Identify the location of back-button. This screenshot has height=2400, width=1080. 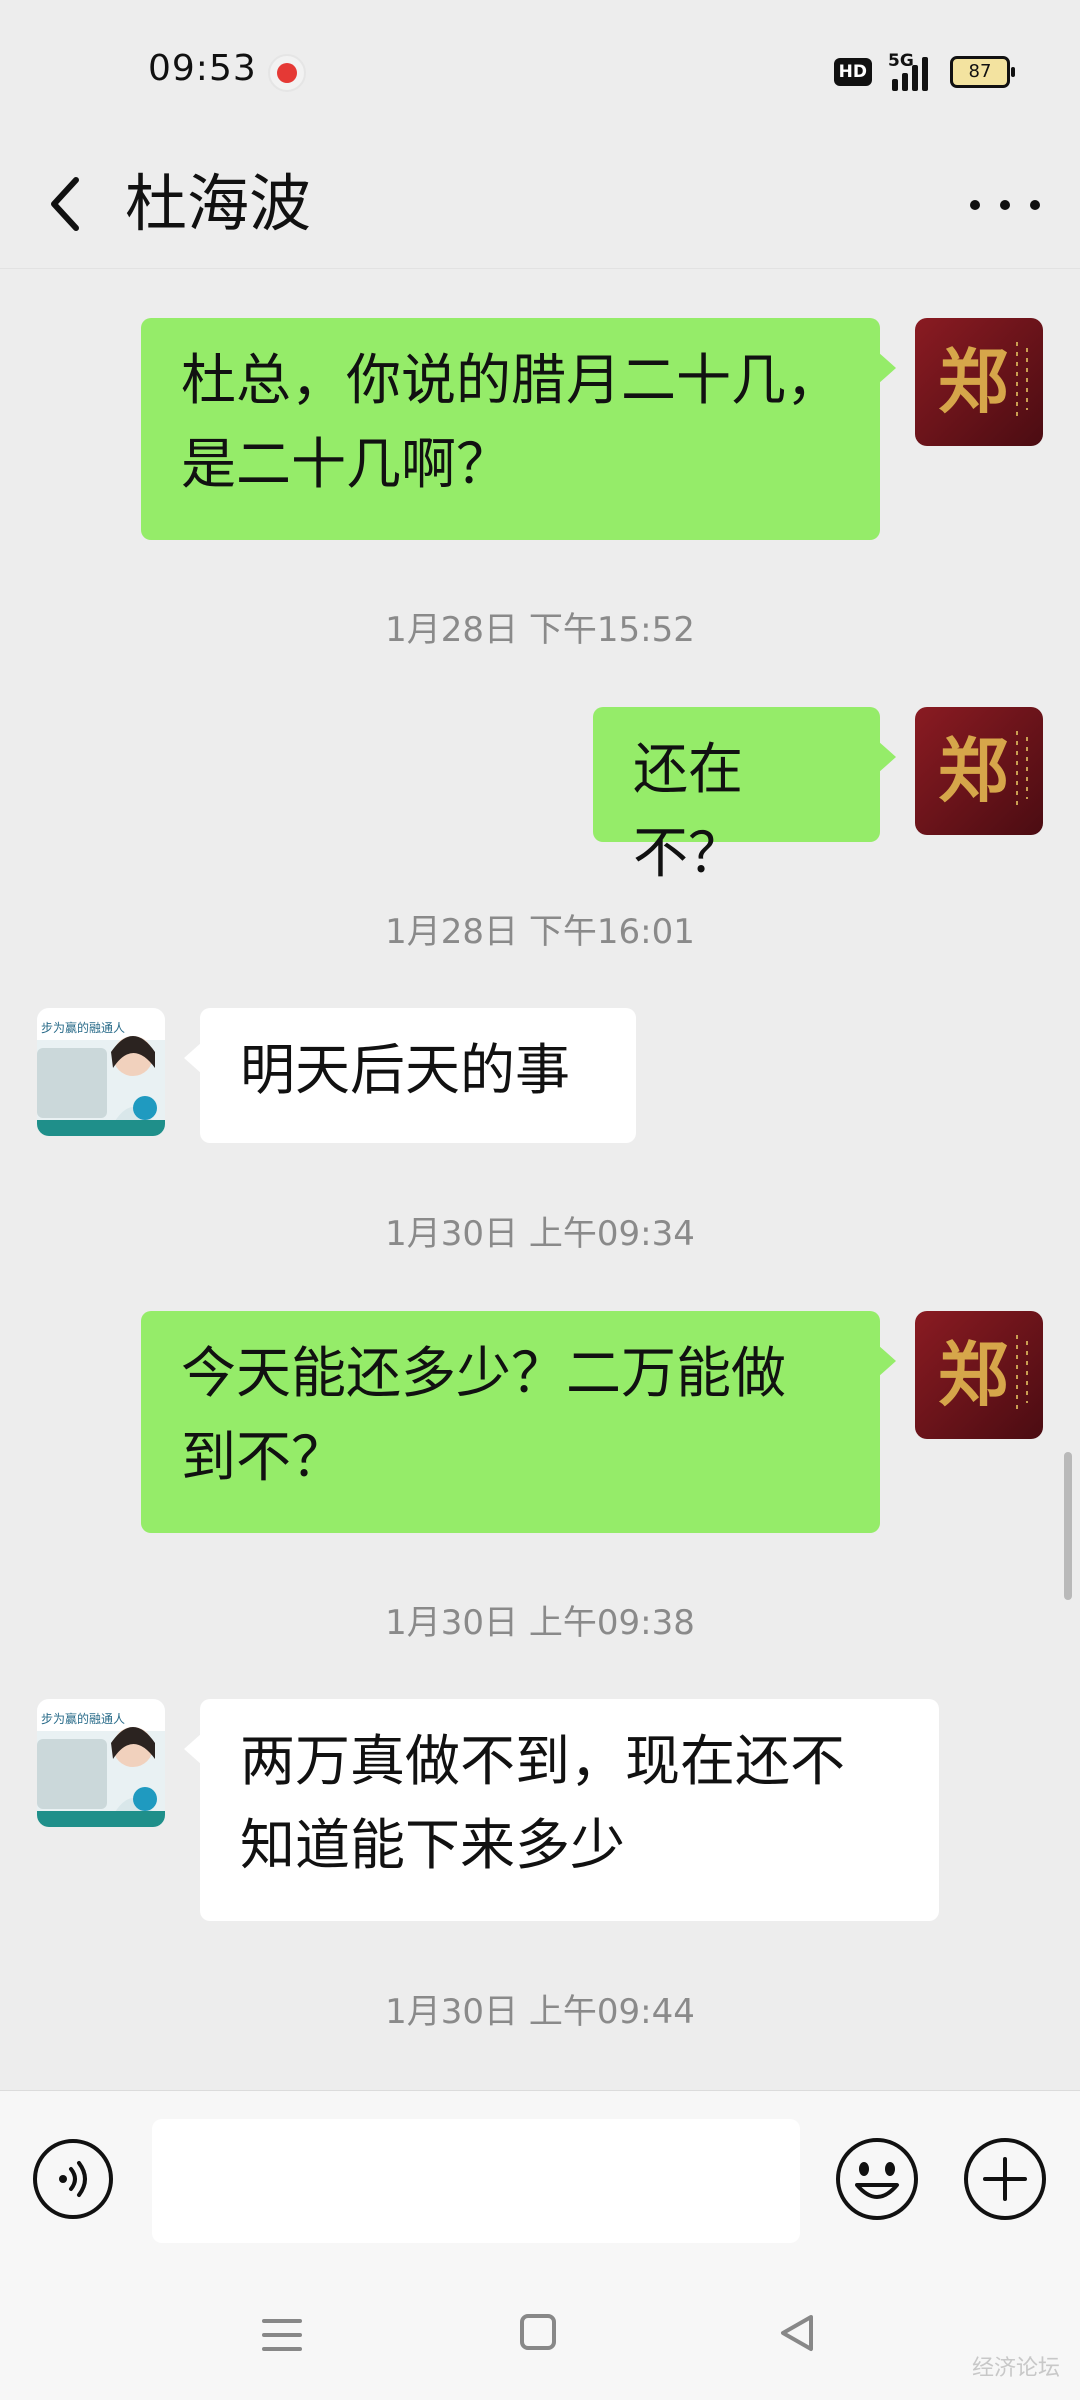
(70, 204).